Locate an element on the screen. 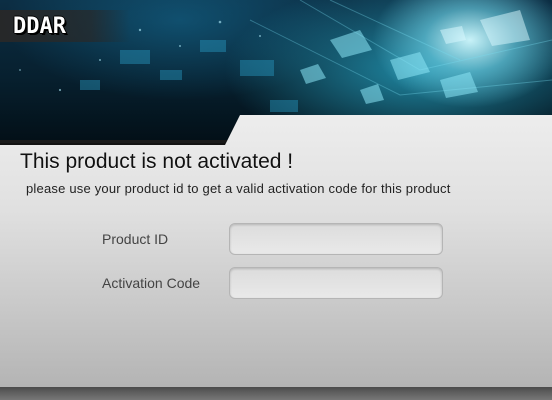 The image size is (552, 400). activation-code-input is located at coordinates (336, 283).